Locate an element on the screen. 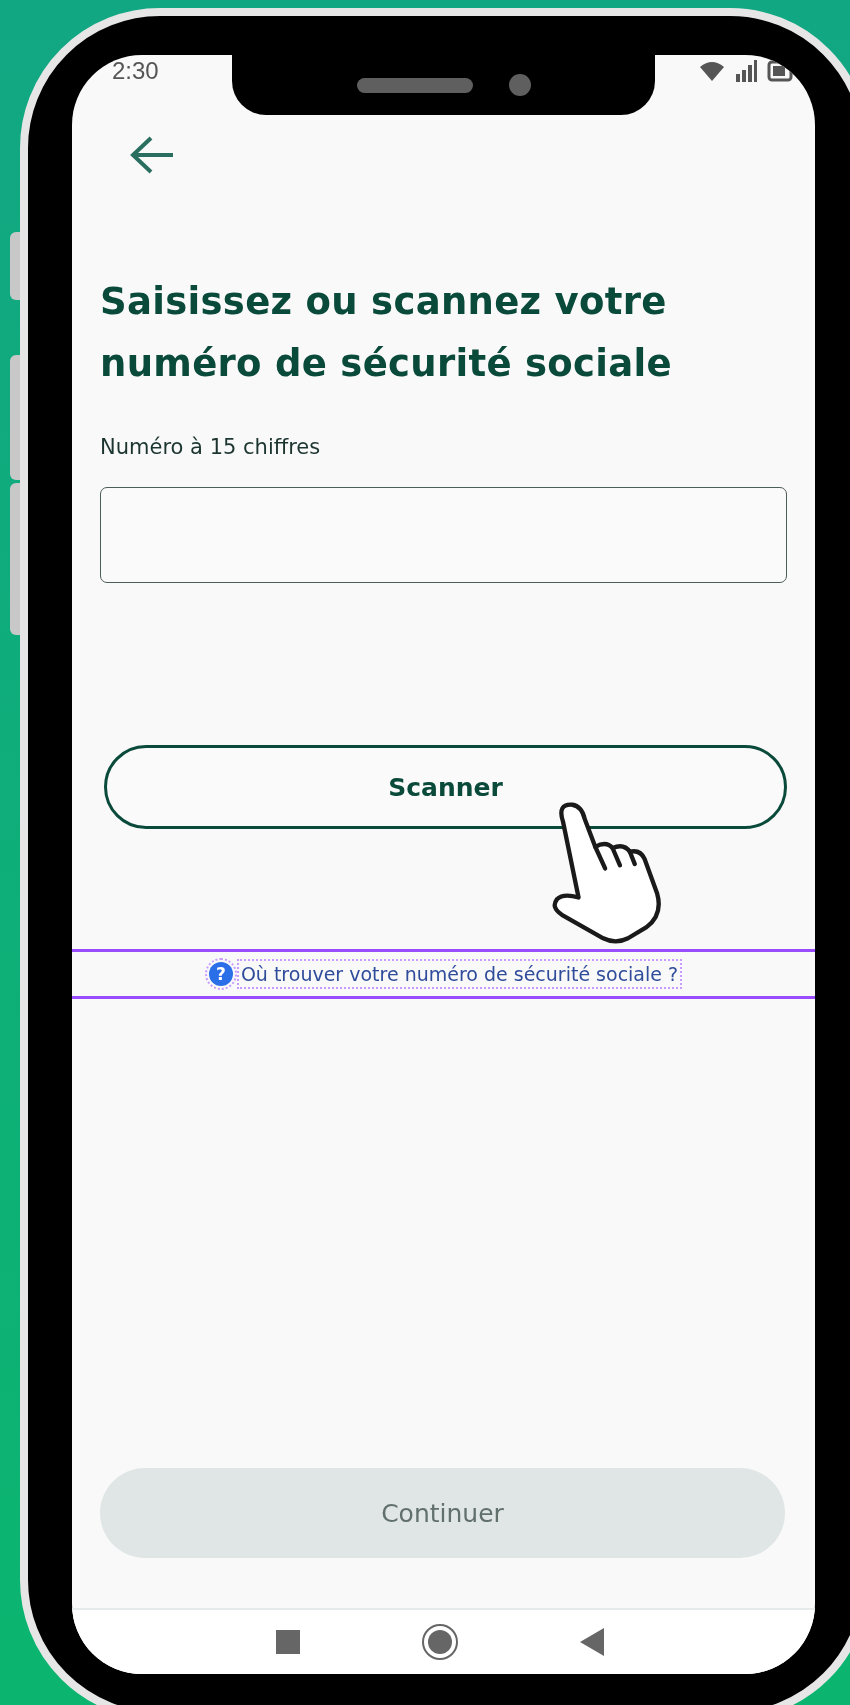  help-icon: ? is located at coordinates (220, 974).